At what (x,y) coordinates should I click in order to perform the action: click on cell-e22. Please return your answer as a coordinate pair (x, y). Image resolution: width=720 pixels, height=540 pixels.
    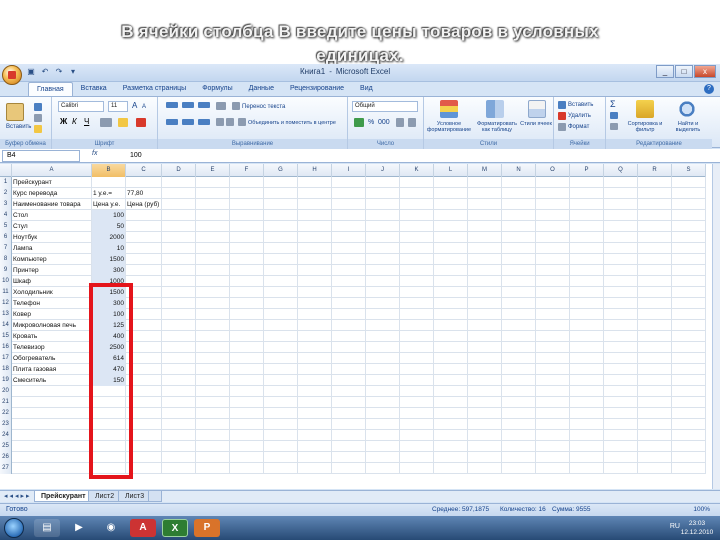
    Looking at the image, I should click on (213, 413).